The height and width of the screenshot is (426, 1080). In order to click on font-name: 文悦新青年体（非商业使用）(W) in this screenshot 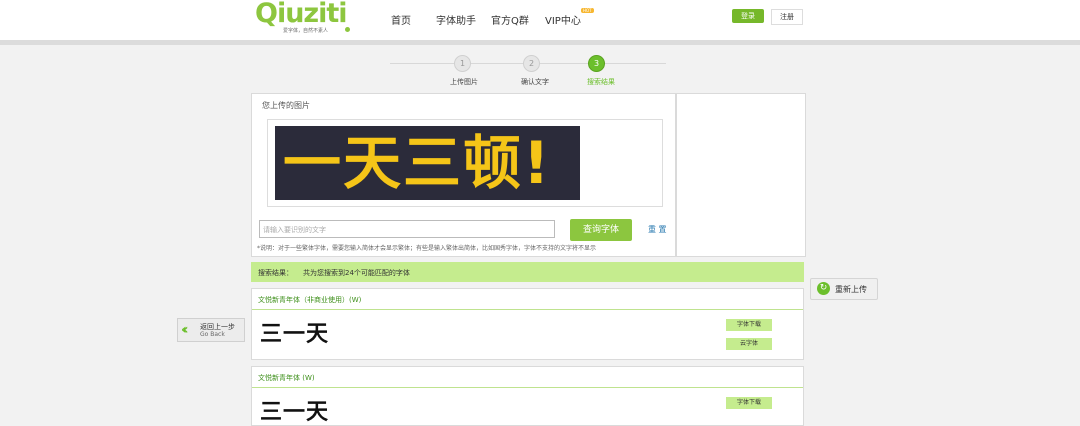, I will do `click(309, 300)`.